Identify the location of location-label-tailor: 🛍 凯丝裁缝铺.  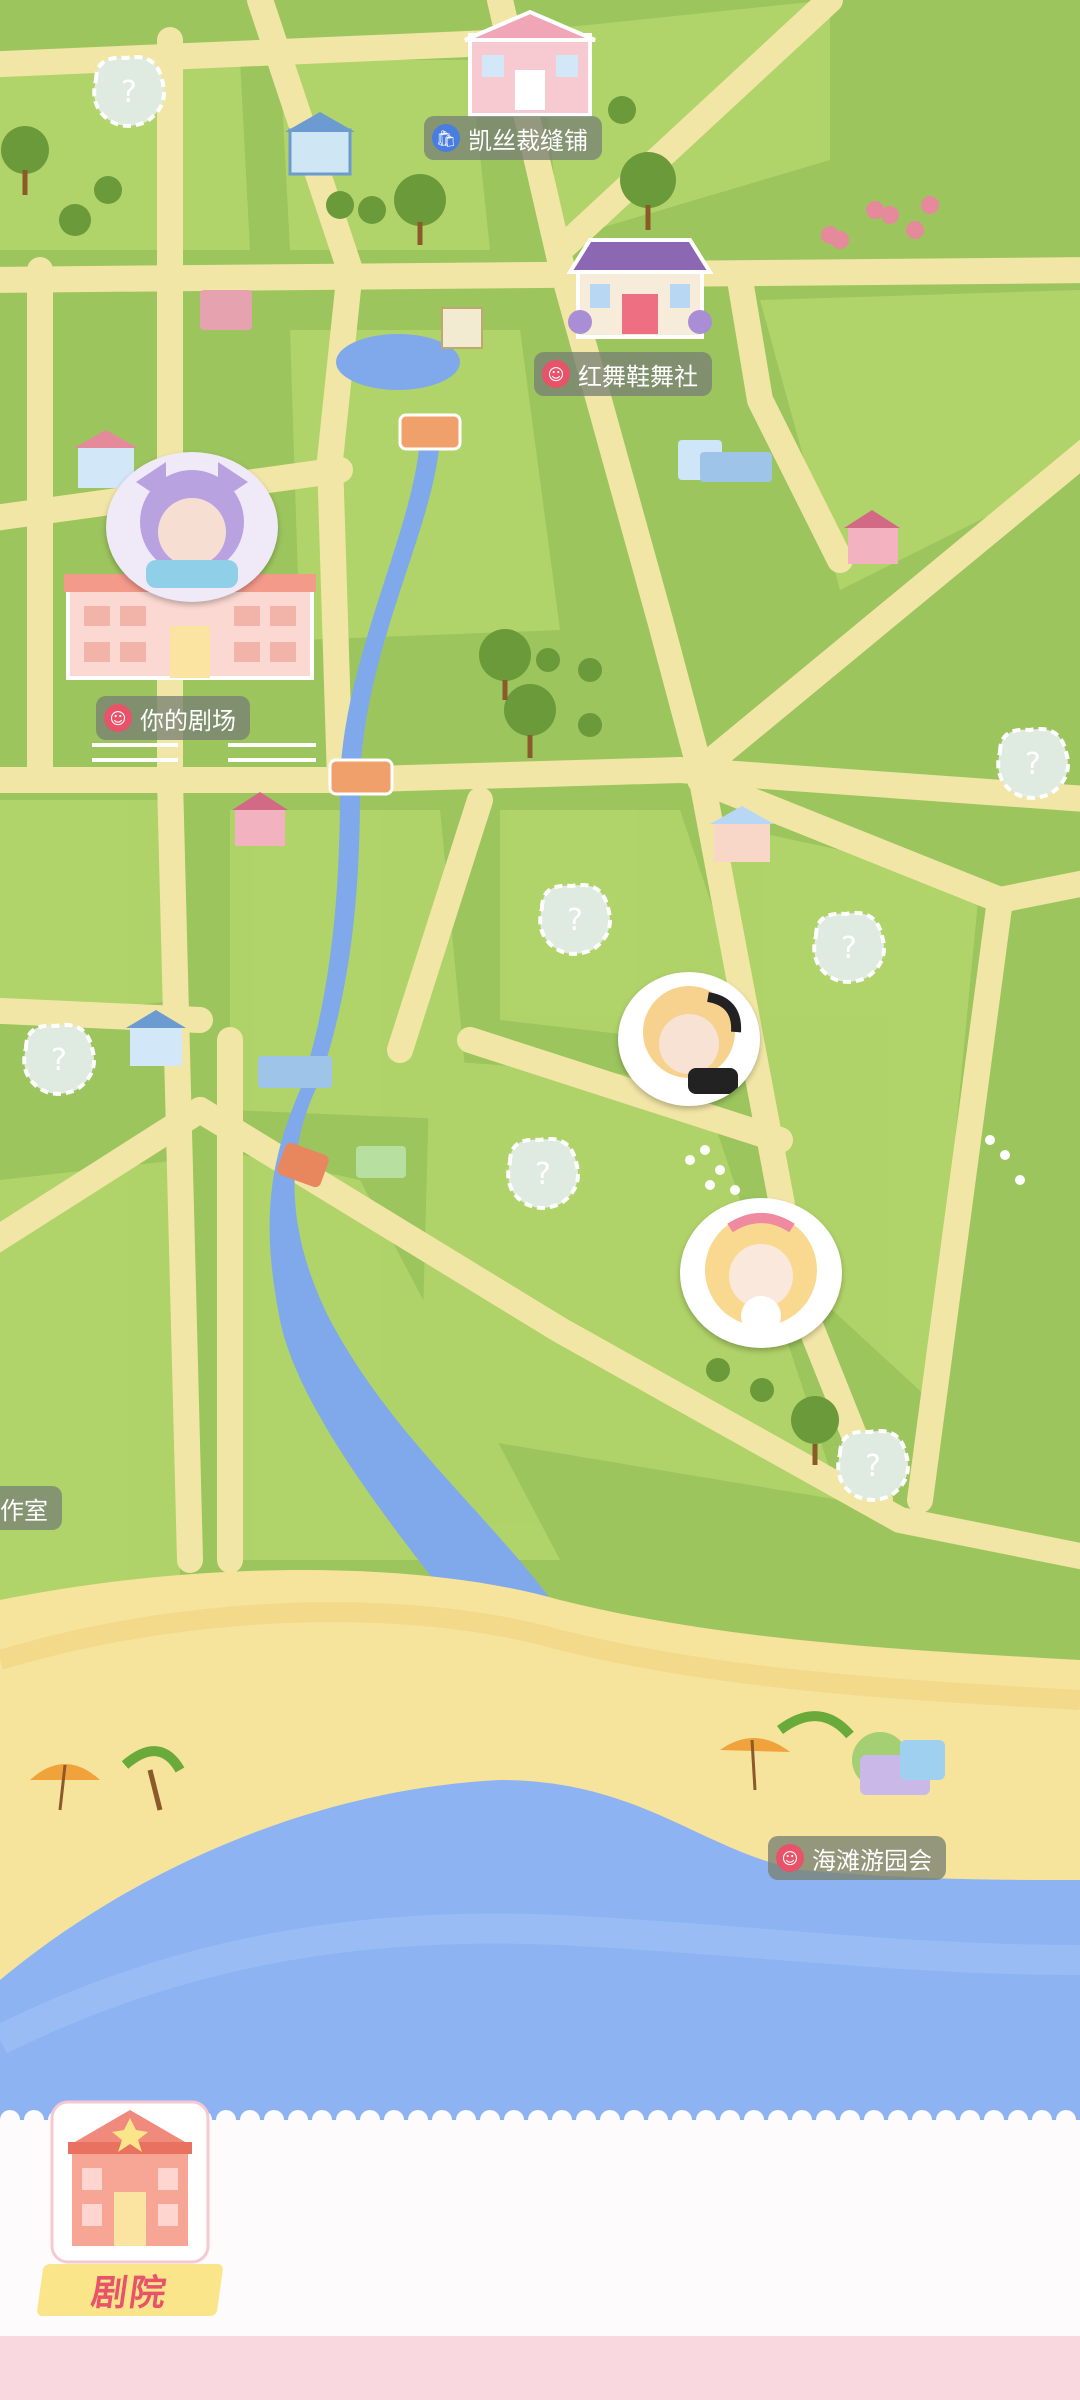
(513, 138).